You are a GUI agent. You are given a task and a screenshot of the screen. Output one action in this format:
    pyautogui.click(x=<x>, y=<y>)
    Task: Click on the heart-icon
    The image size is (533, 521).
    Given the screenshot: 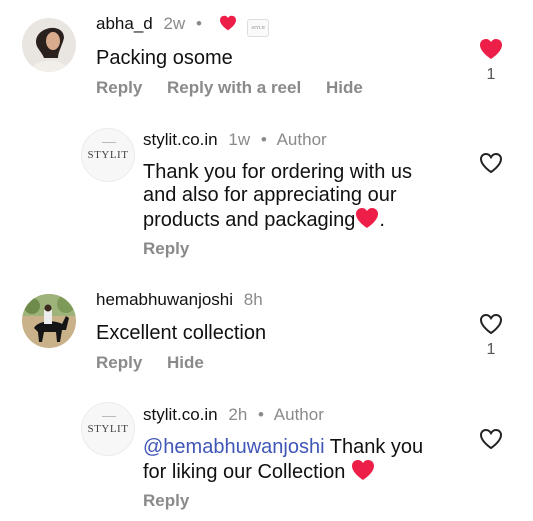 What is the action you would take?
    pyautogui.click(x=491, y=49)
    